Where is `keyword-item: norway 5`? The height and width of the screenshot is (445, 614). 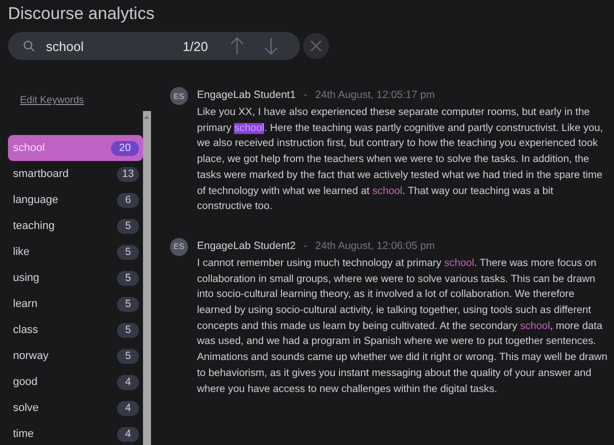 keyword-item: norway 5 is located at coordinates (75, 356).